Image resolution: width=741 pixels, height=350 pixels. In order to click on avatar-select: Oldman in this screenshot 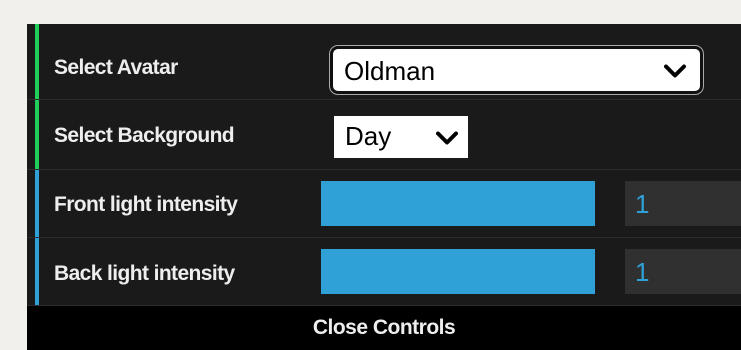, I will do `click(516, 70)`.